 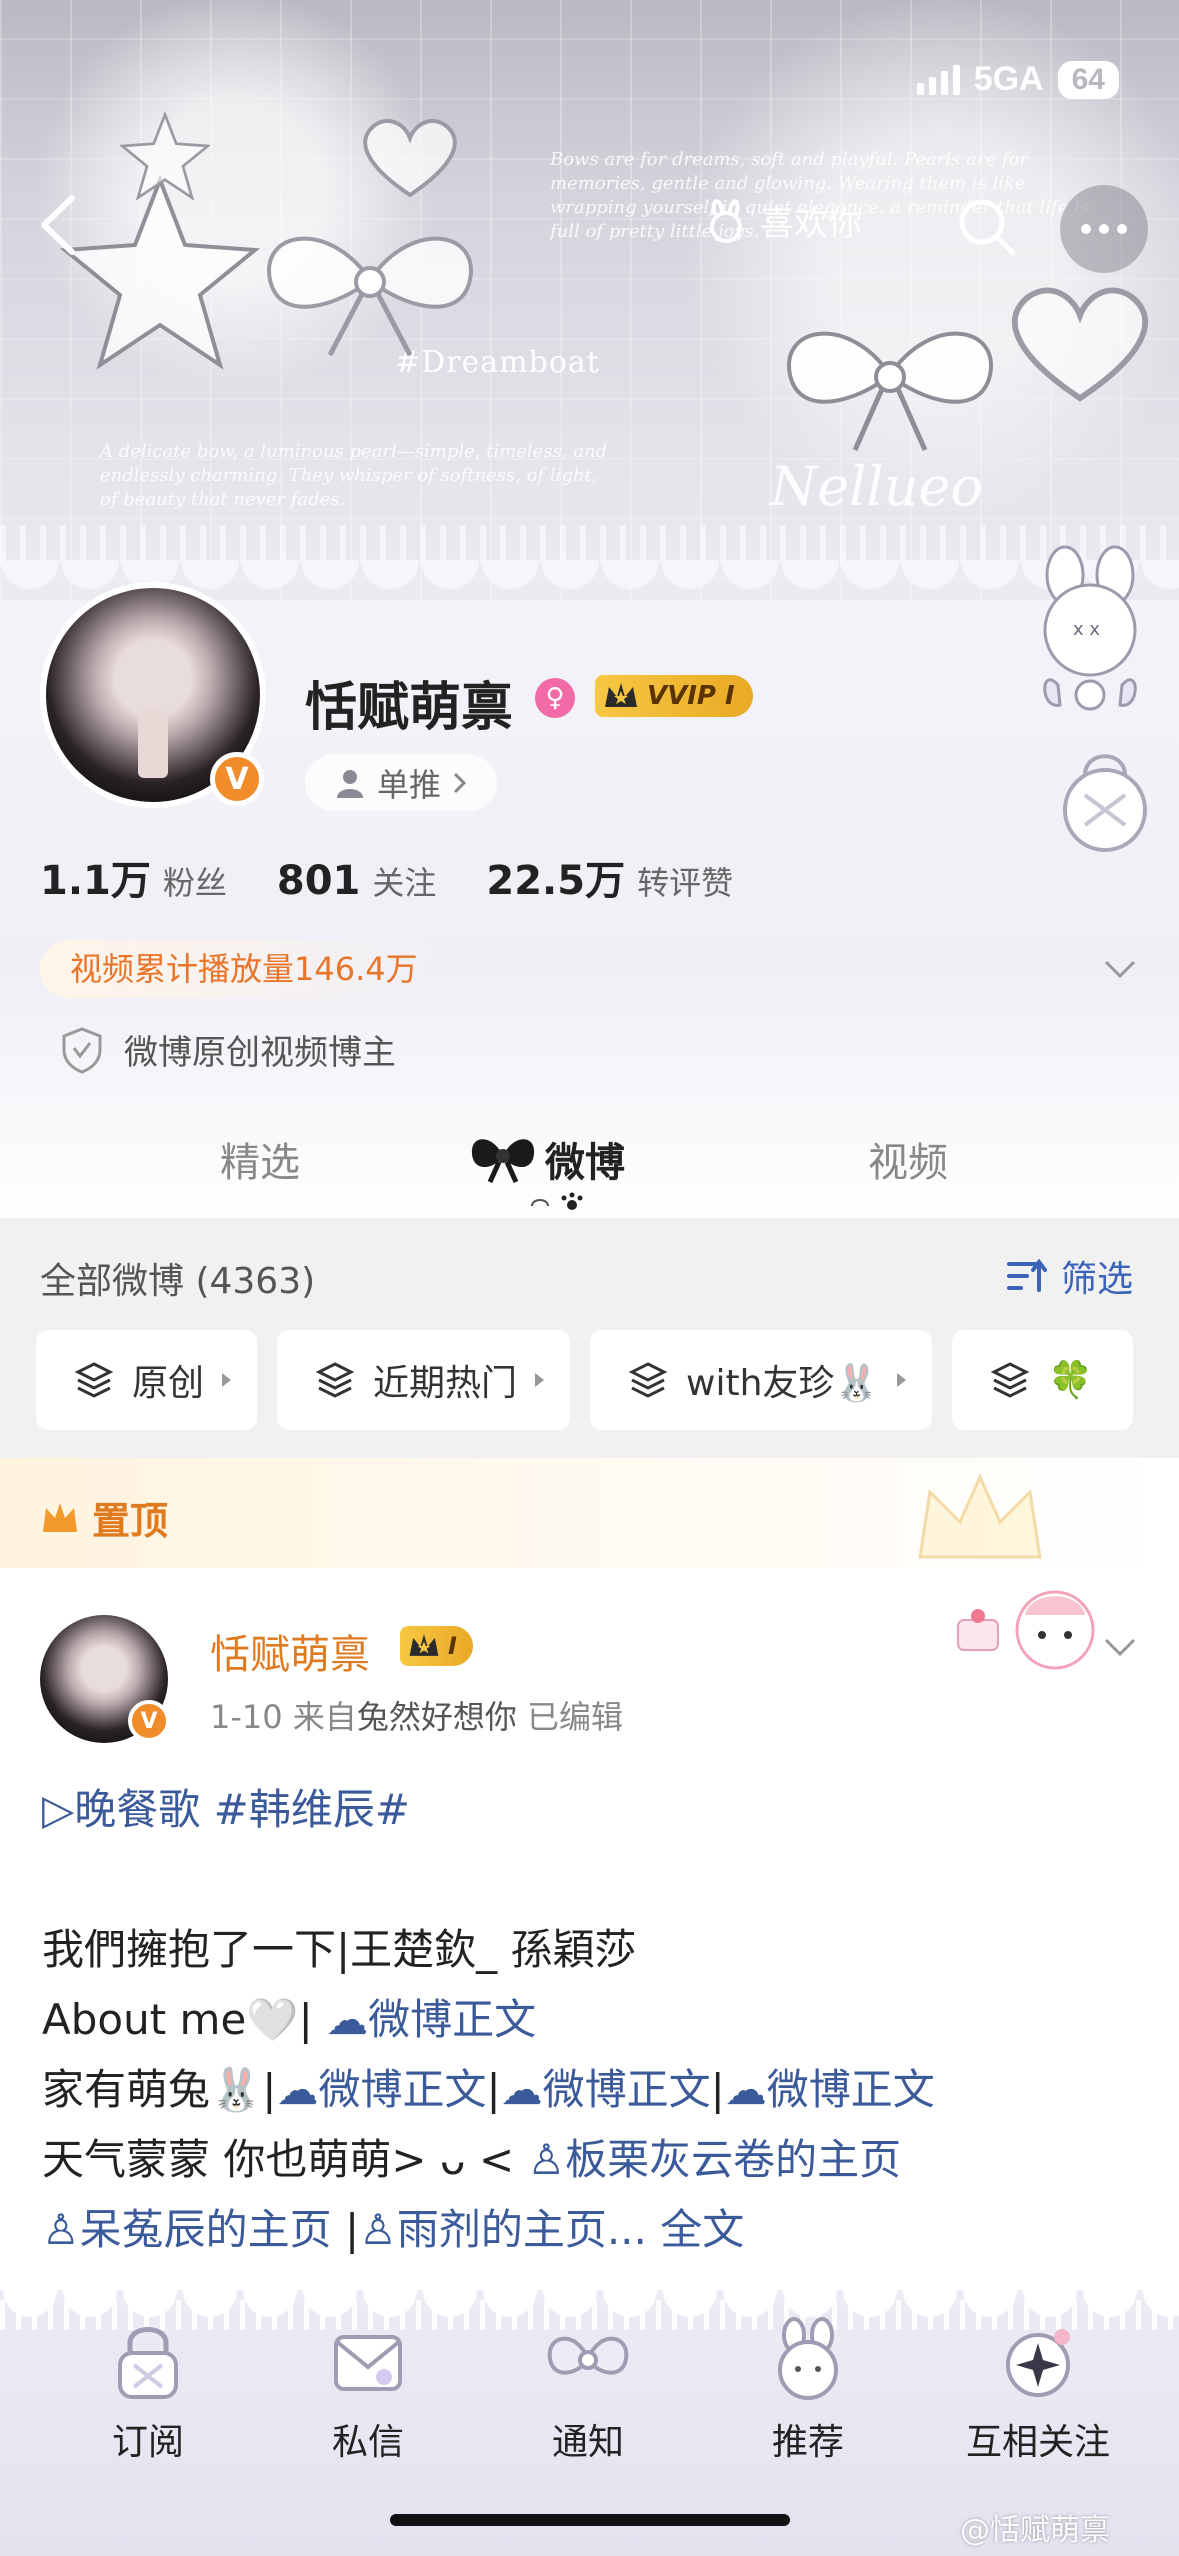 I want to click on vip-badge: VVIP I, so click(x=674, y=696).